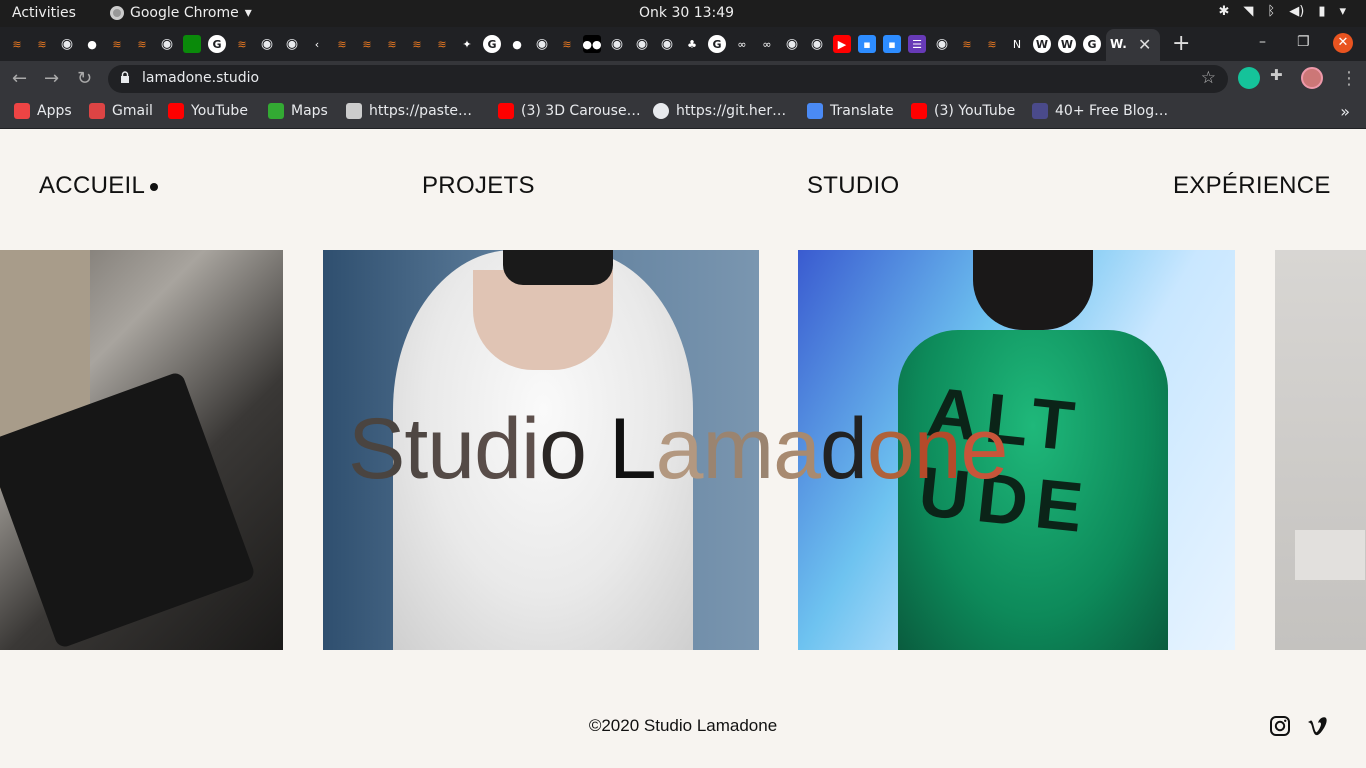  I want to click on chevron-down-icon: ▾, so click(248, 13).